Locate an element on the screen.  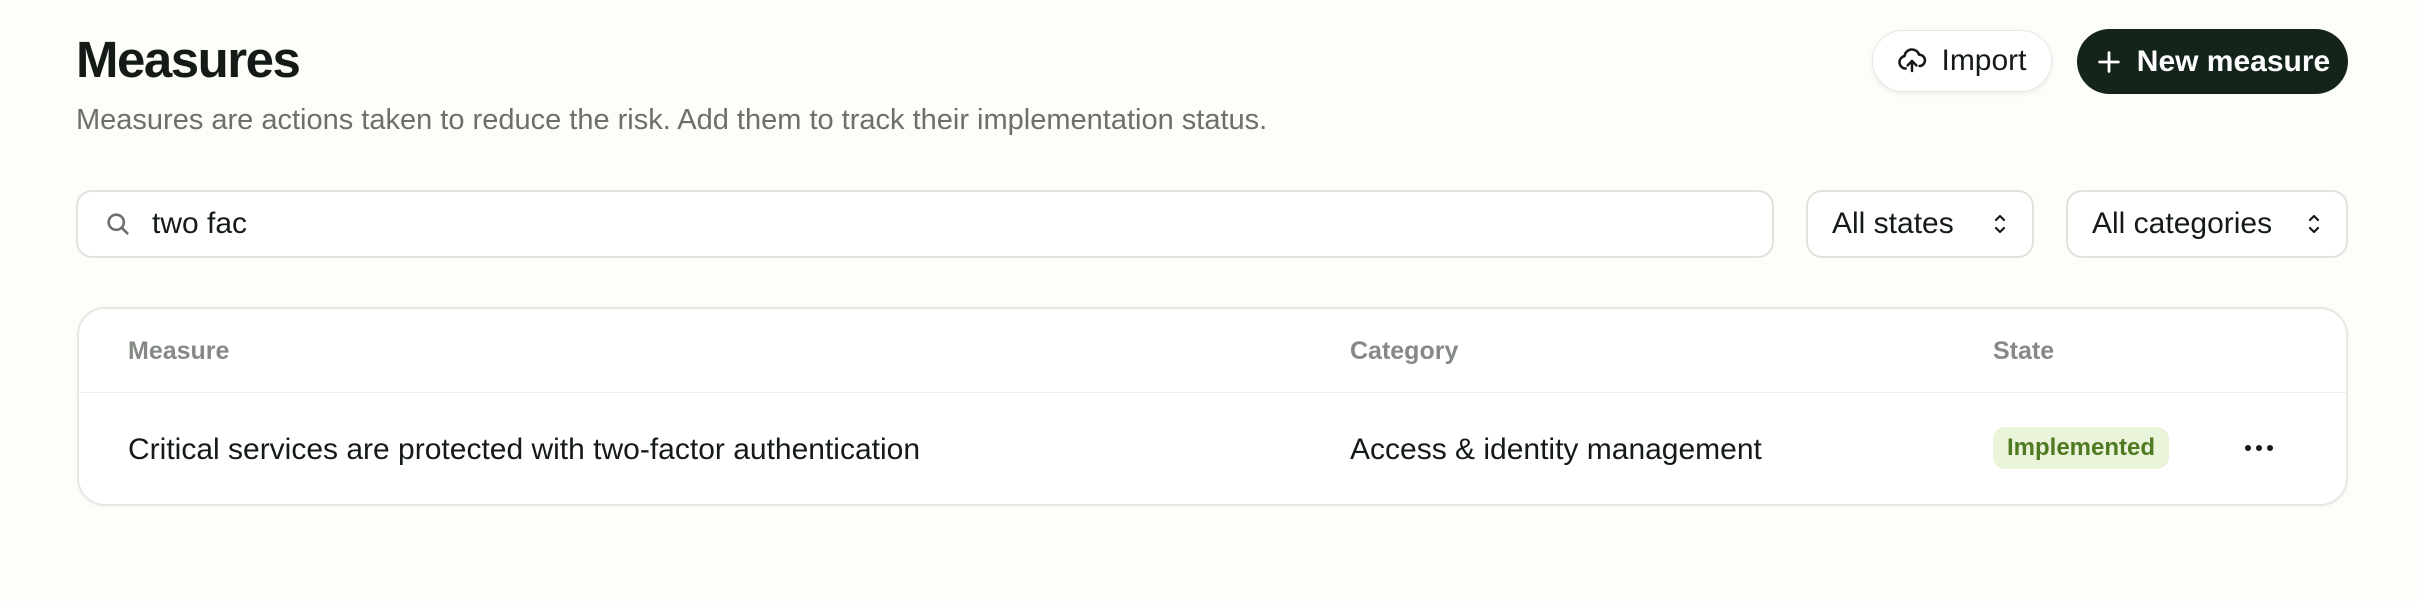
new-measure-button-label: New measure is located at coordinates (2233, 61).